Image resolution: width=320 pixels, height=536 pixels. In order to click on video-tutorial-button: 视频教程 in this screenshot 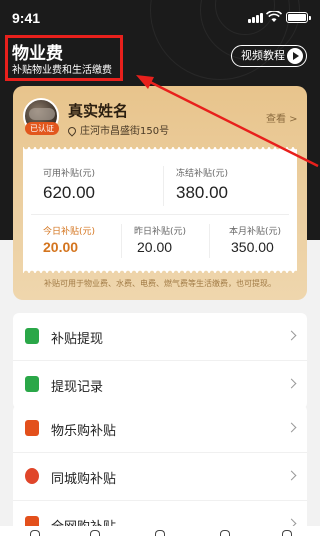, I will do `click(269, 56)`.